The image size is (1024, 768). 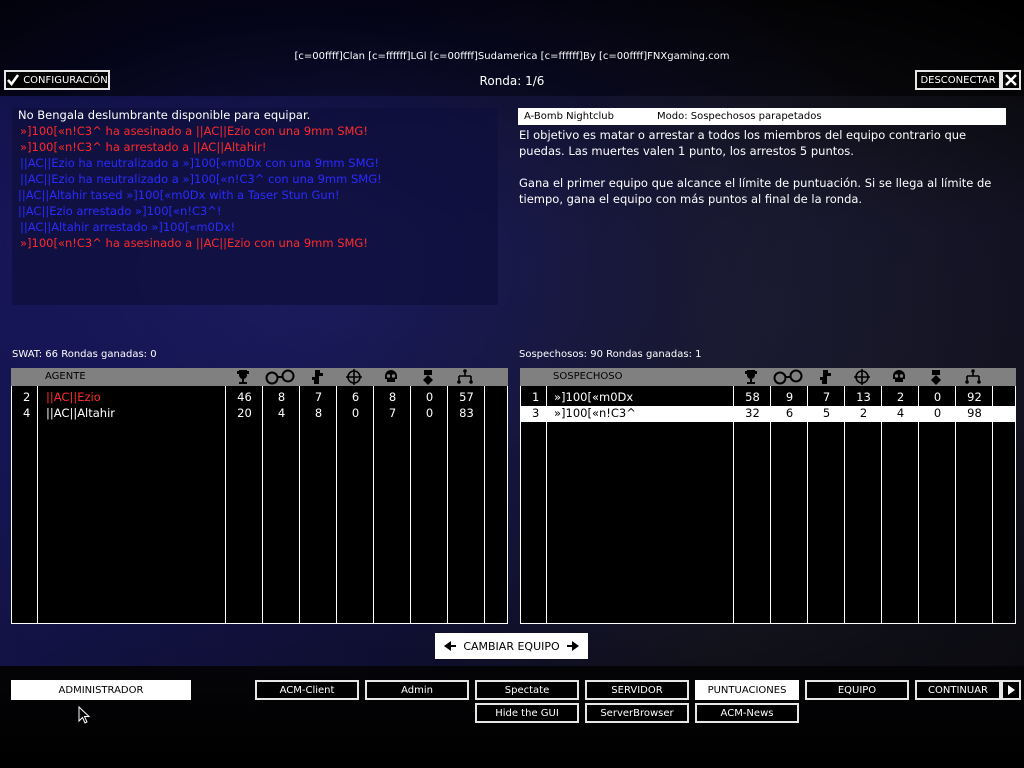 I want to click on stat-tased: 8, so click(x=318, y=413).